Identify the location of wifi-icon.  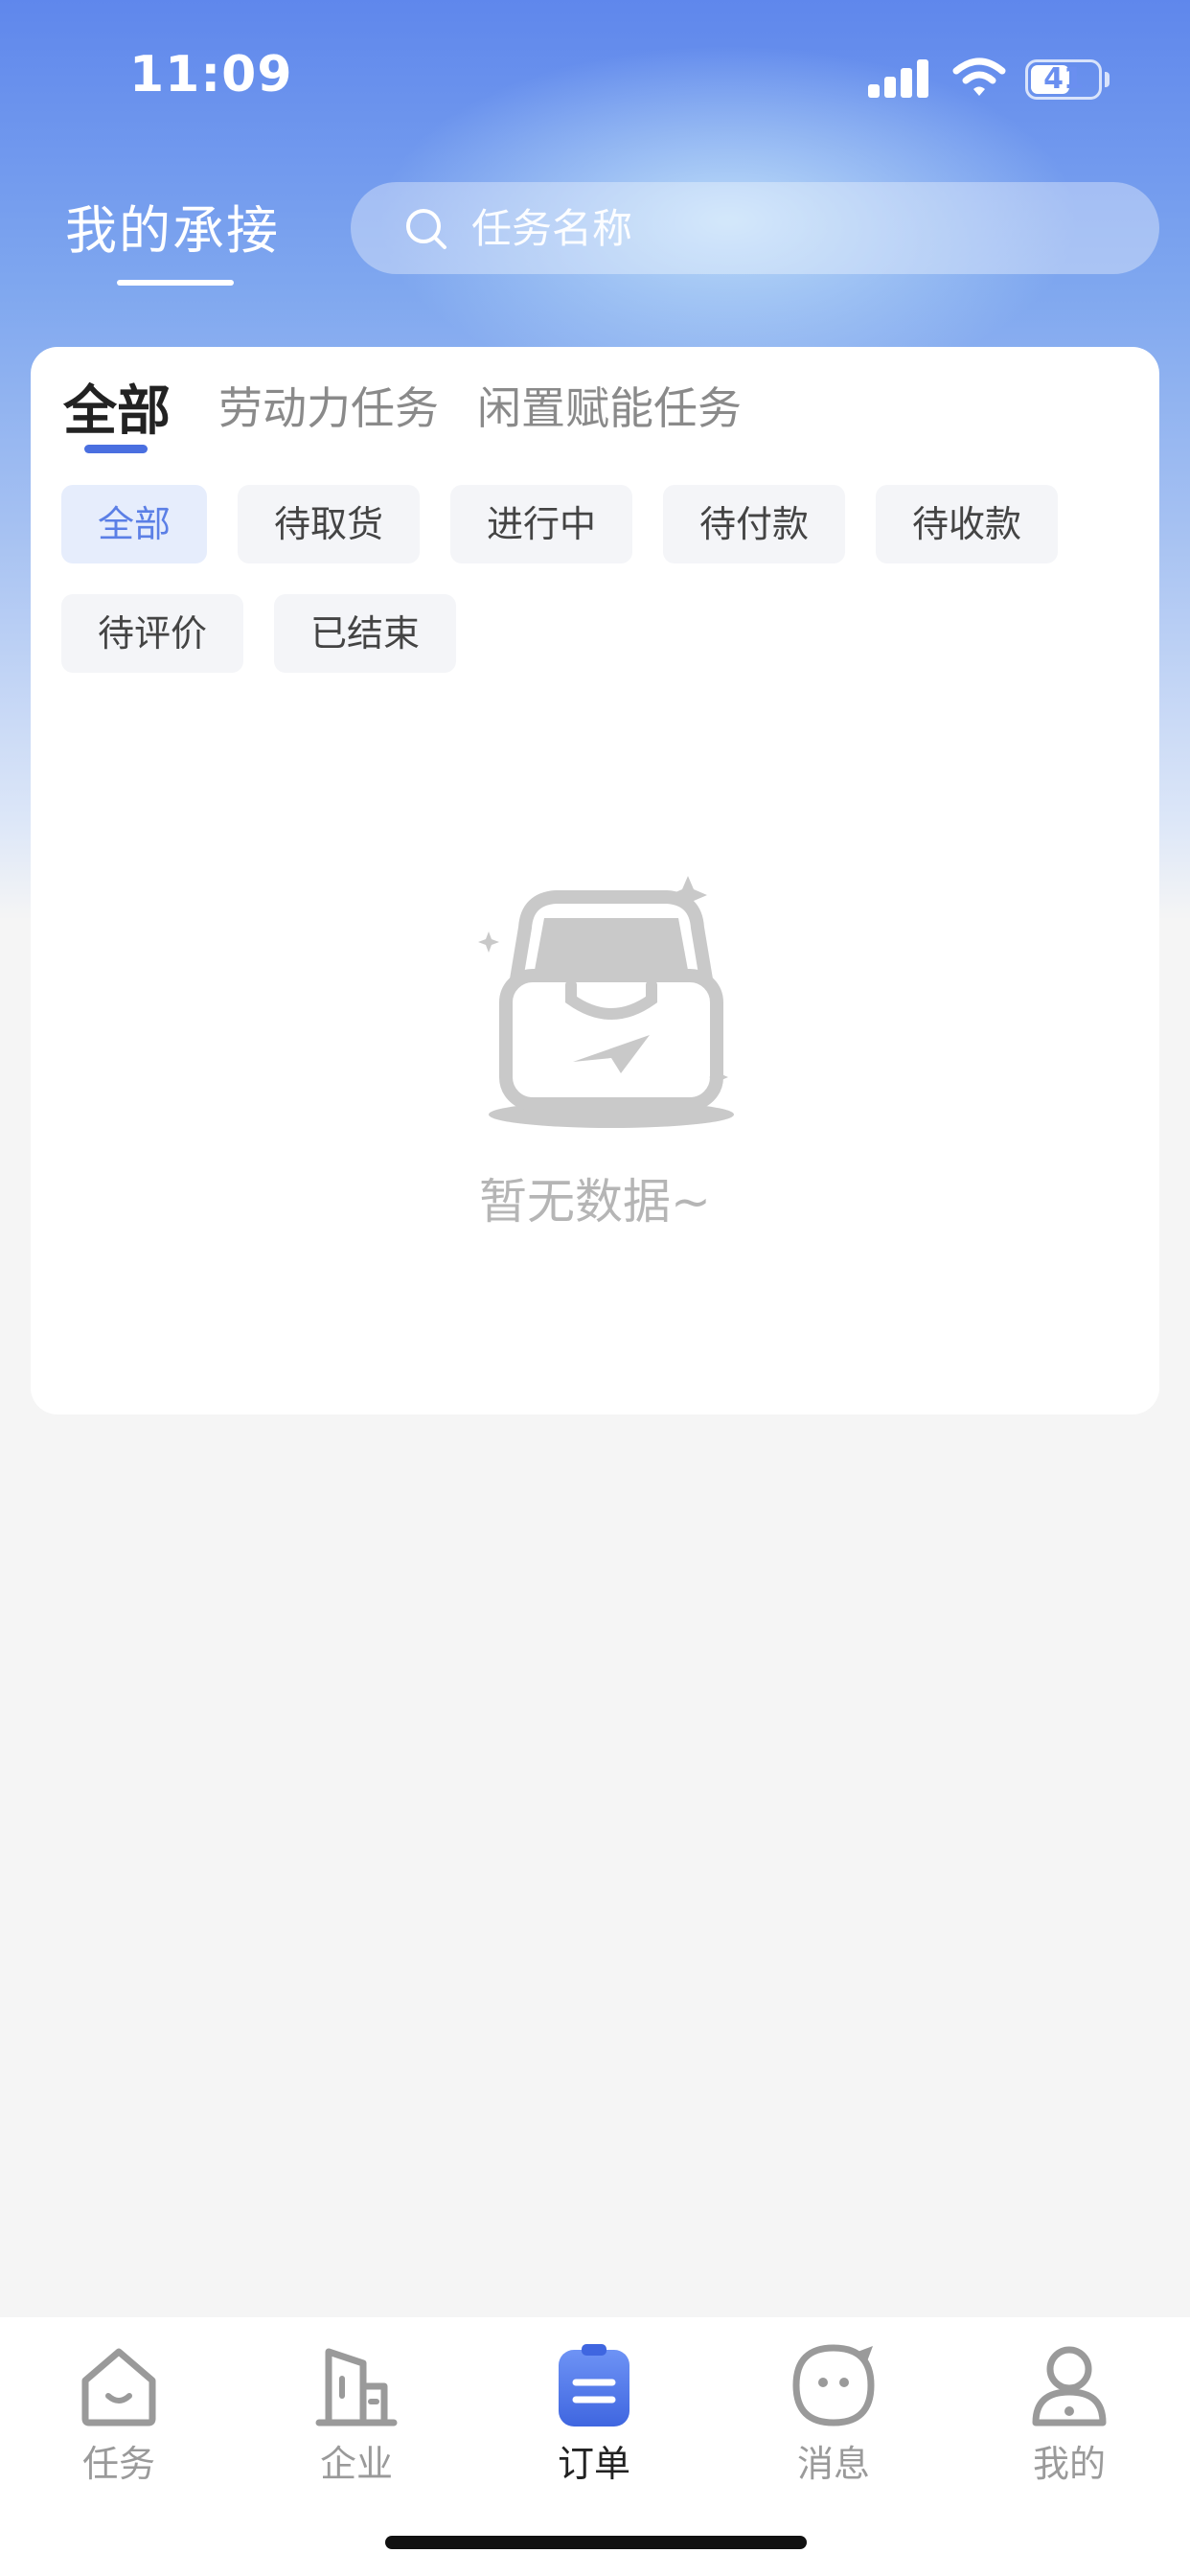
(979, 77).